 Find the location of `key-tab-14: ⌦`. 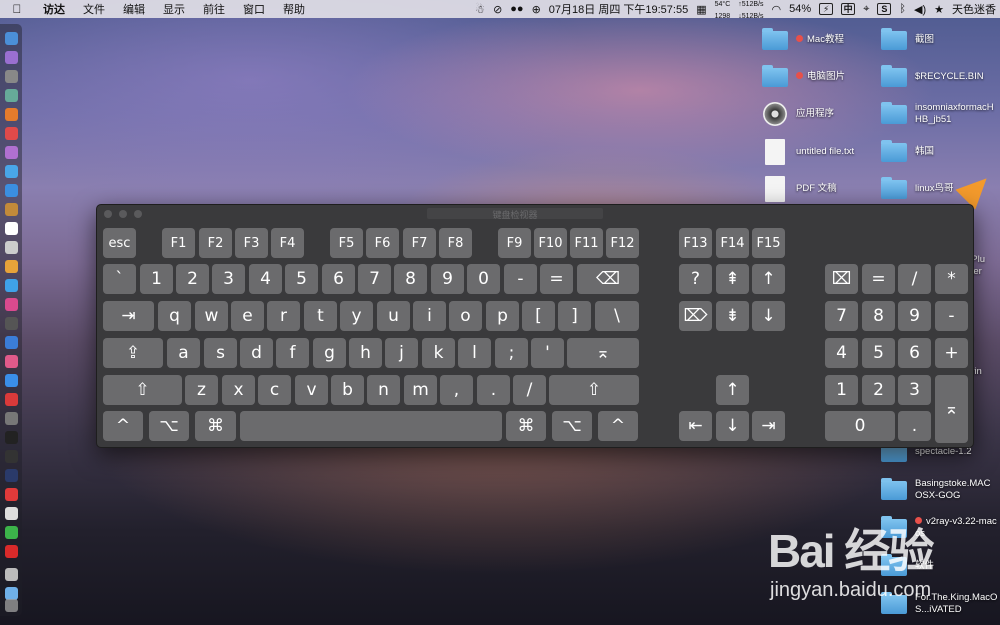

key-tab-14: ⌦ is located at coordinates (695, 316).